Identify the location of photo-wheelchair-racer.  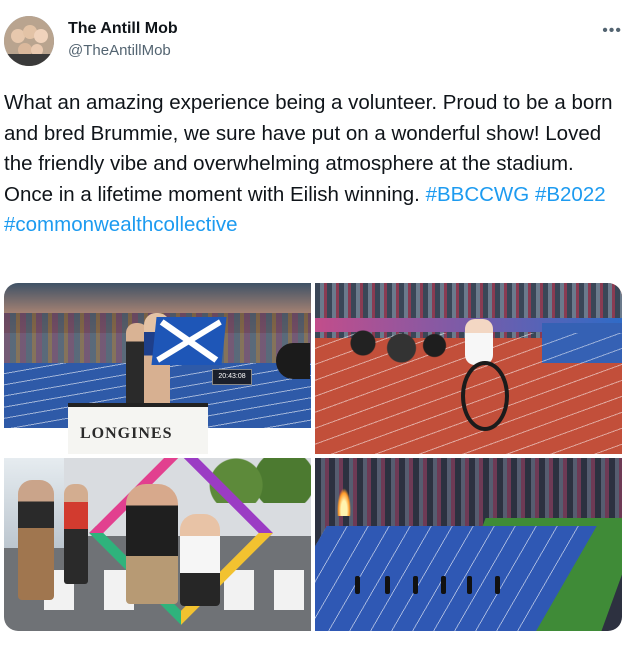
(468, 368).